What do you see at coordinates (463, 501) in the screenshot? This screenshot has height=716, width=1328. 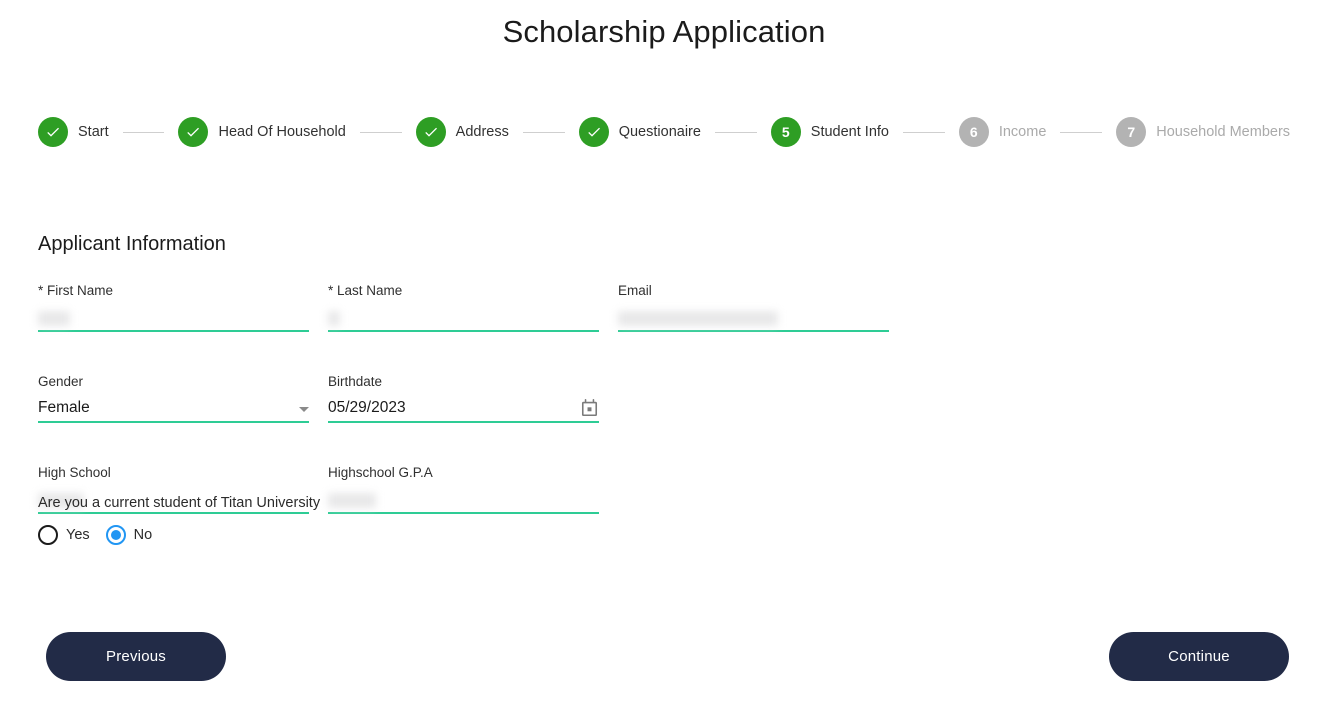 I see `highschool-gpa-input` at bounding box center [463, 501].